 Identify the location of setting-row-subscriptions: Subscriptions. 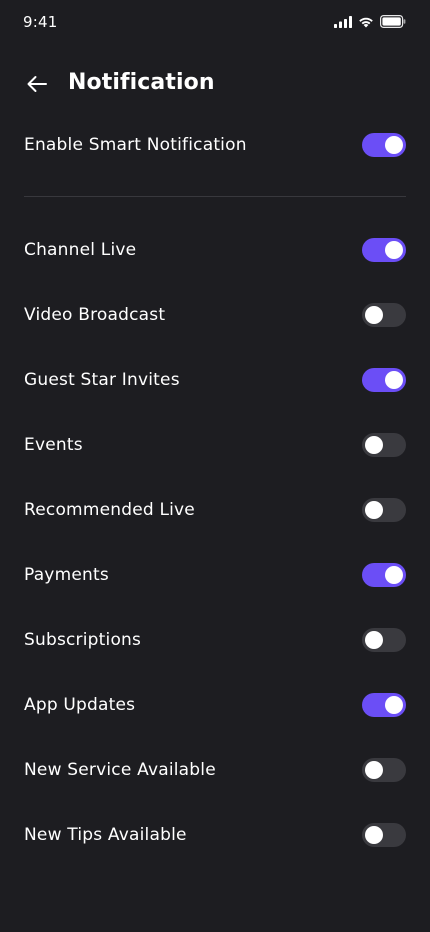
(215, 640).